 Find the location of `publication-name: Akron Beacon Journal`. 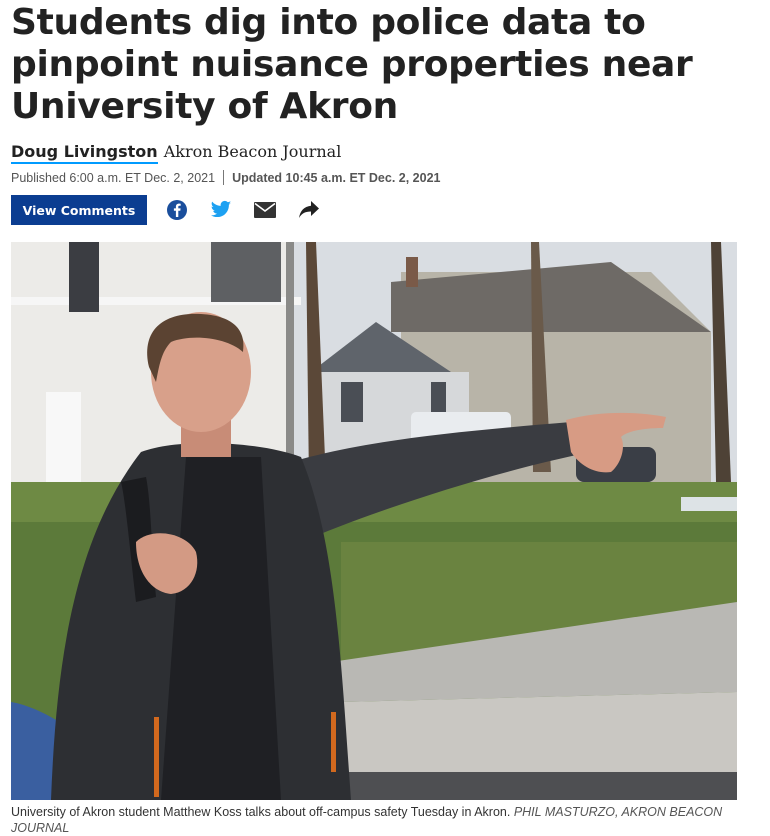

publication-name: Akron Beacon Journal is located at coordinates (252, 151).